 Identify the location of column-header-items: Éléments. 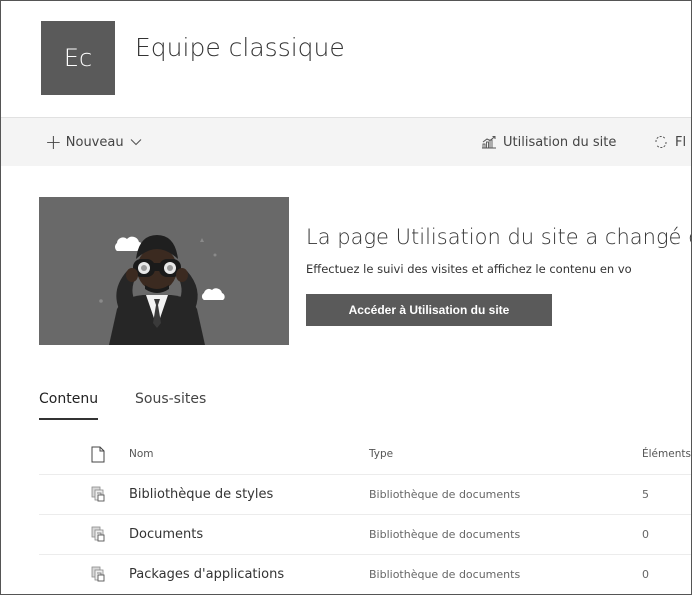
(666, 454).